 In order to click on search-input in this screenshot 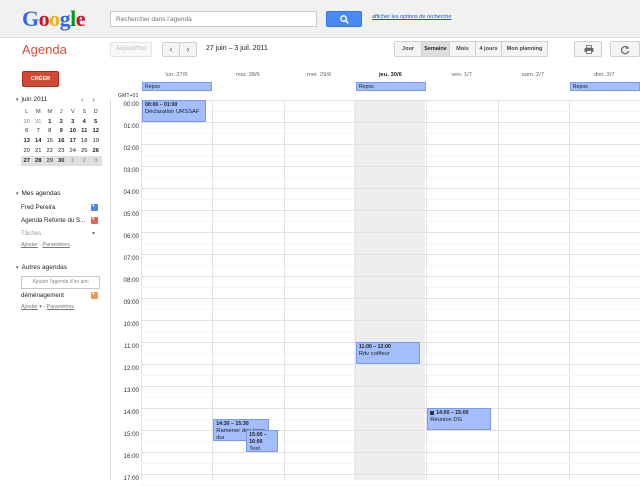, I will do `click(213, 19)`.